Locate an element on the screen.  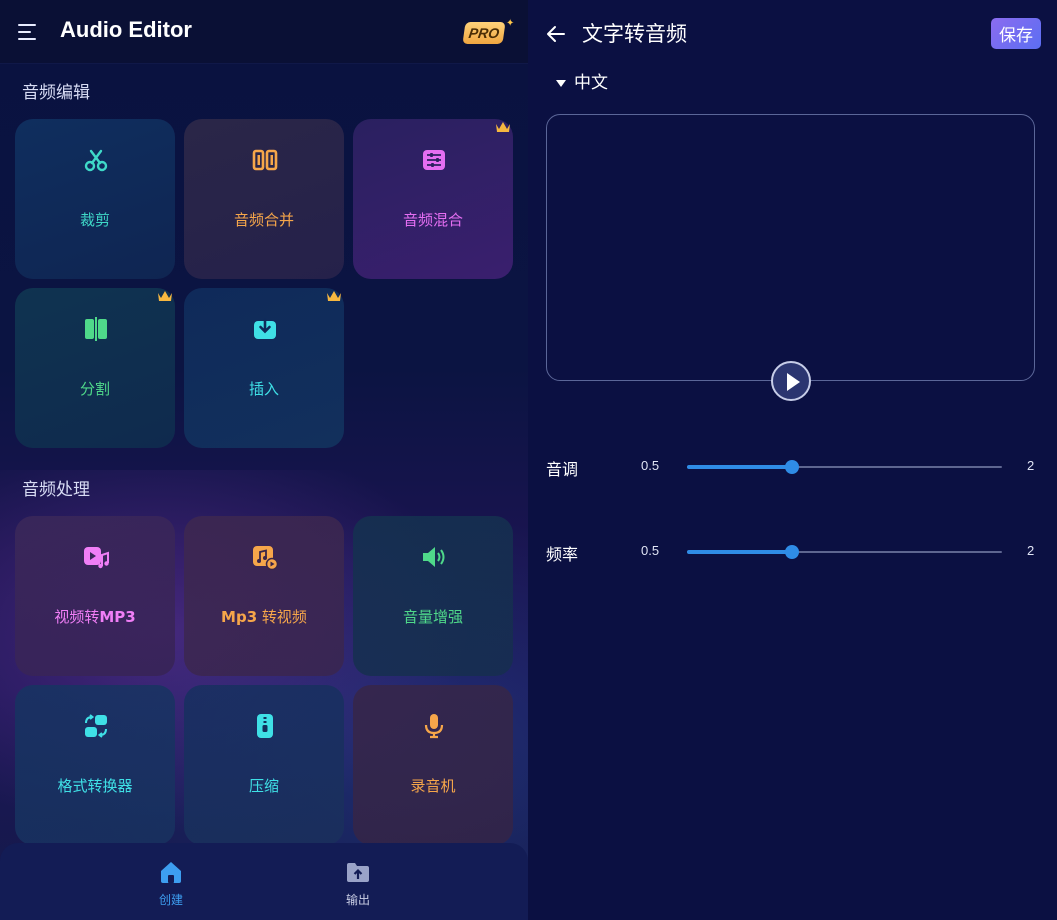
card-label-prefix: 视频转 is located at coordinates (77, 617).